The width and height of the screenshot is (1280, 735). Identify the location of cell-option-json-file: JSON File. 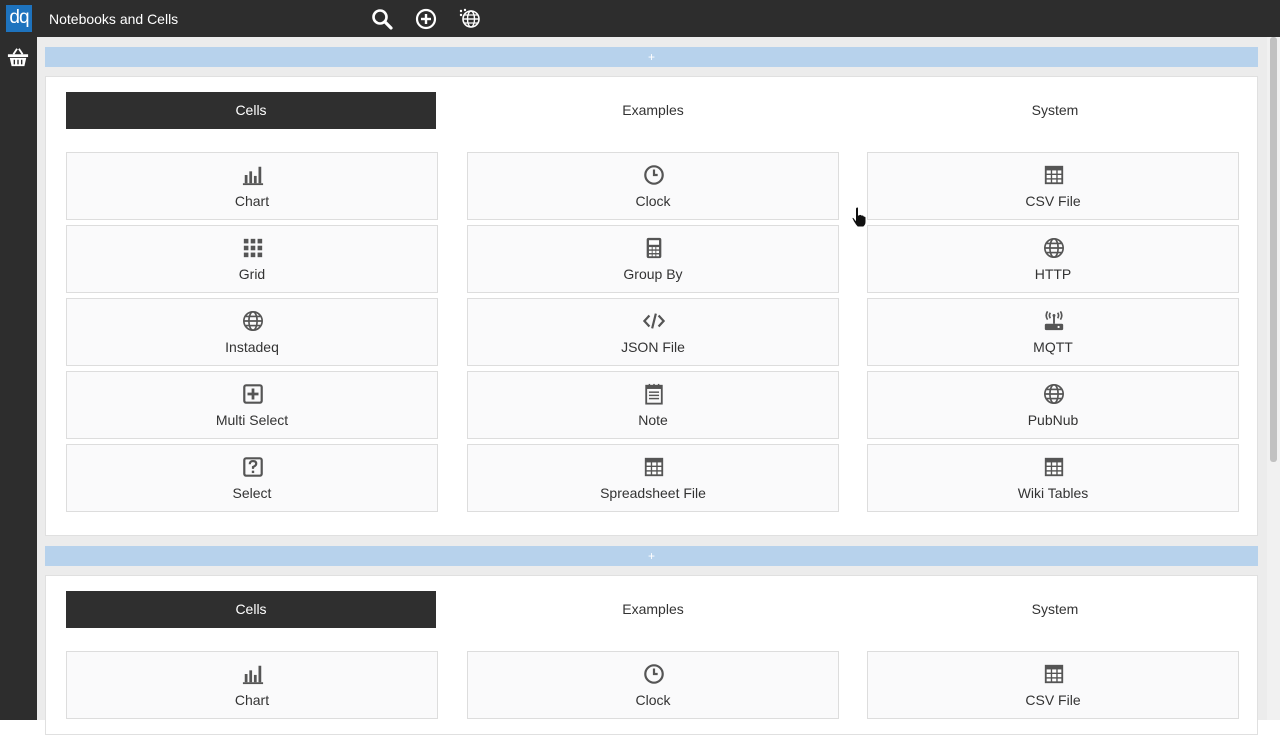
(653, 332).